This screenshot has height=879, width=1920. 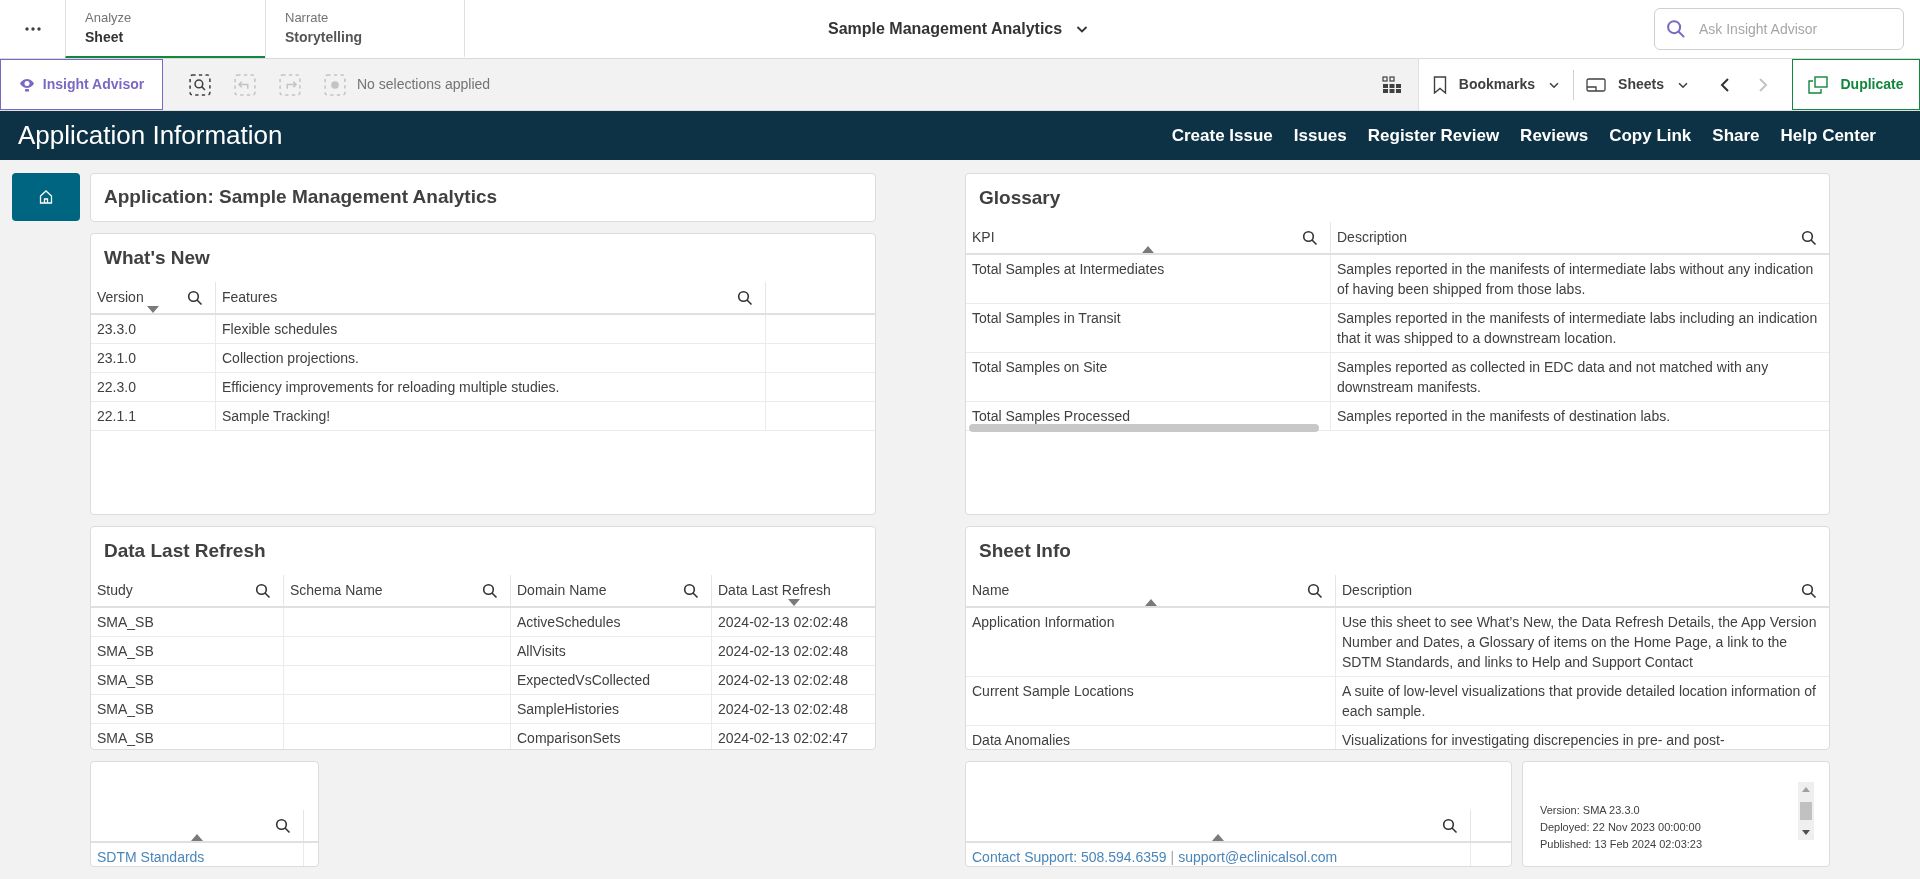 I want to click on panel-title: Data Last Refresh, so click(x=185, y=550).